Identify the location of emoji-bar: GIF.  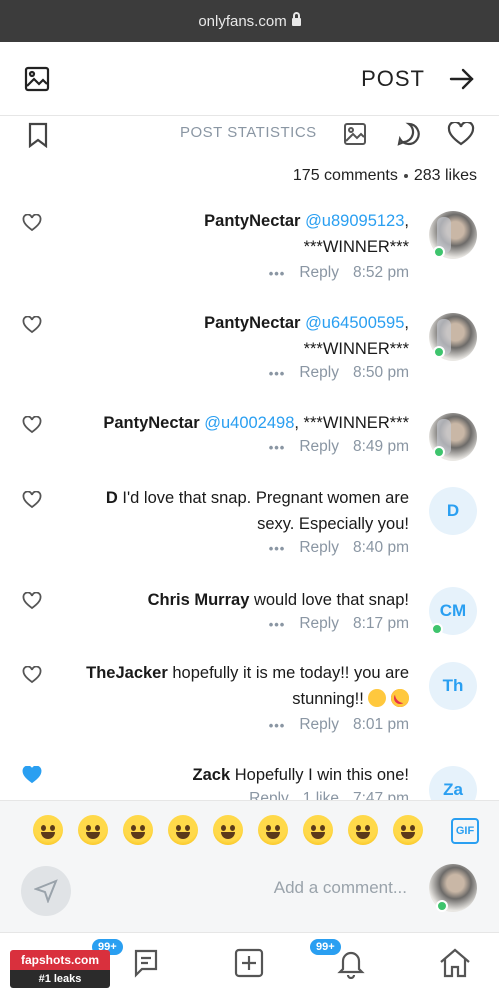
(249, 831).